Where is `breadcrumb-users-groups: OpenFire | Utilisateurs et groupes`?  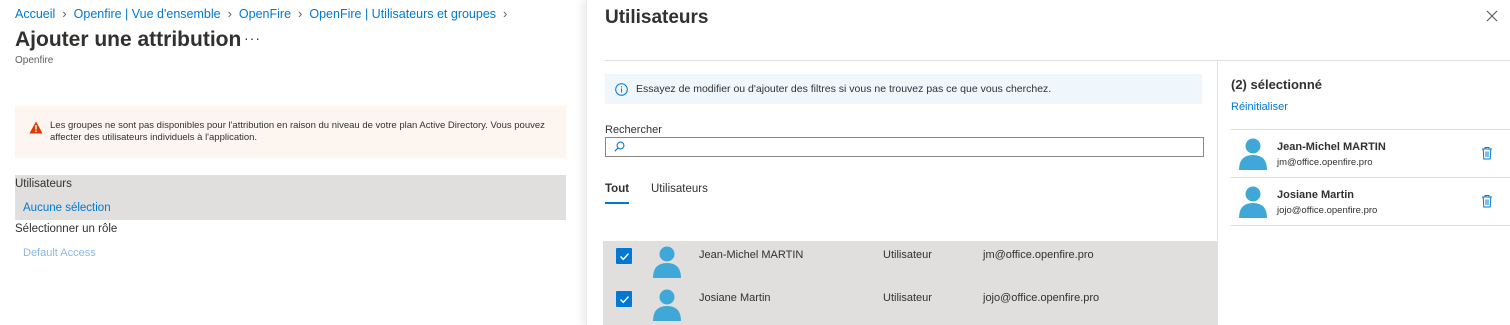 breadcrumb-users-groups: OpenFire | Utilisateurs et groupes is located at coordinates (402, 14).